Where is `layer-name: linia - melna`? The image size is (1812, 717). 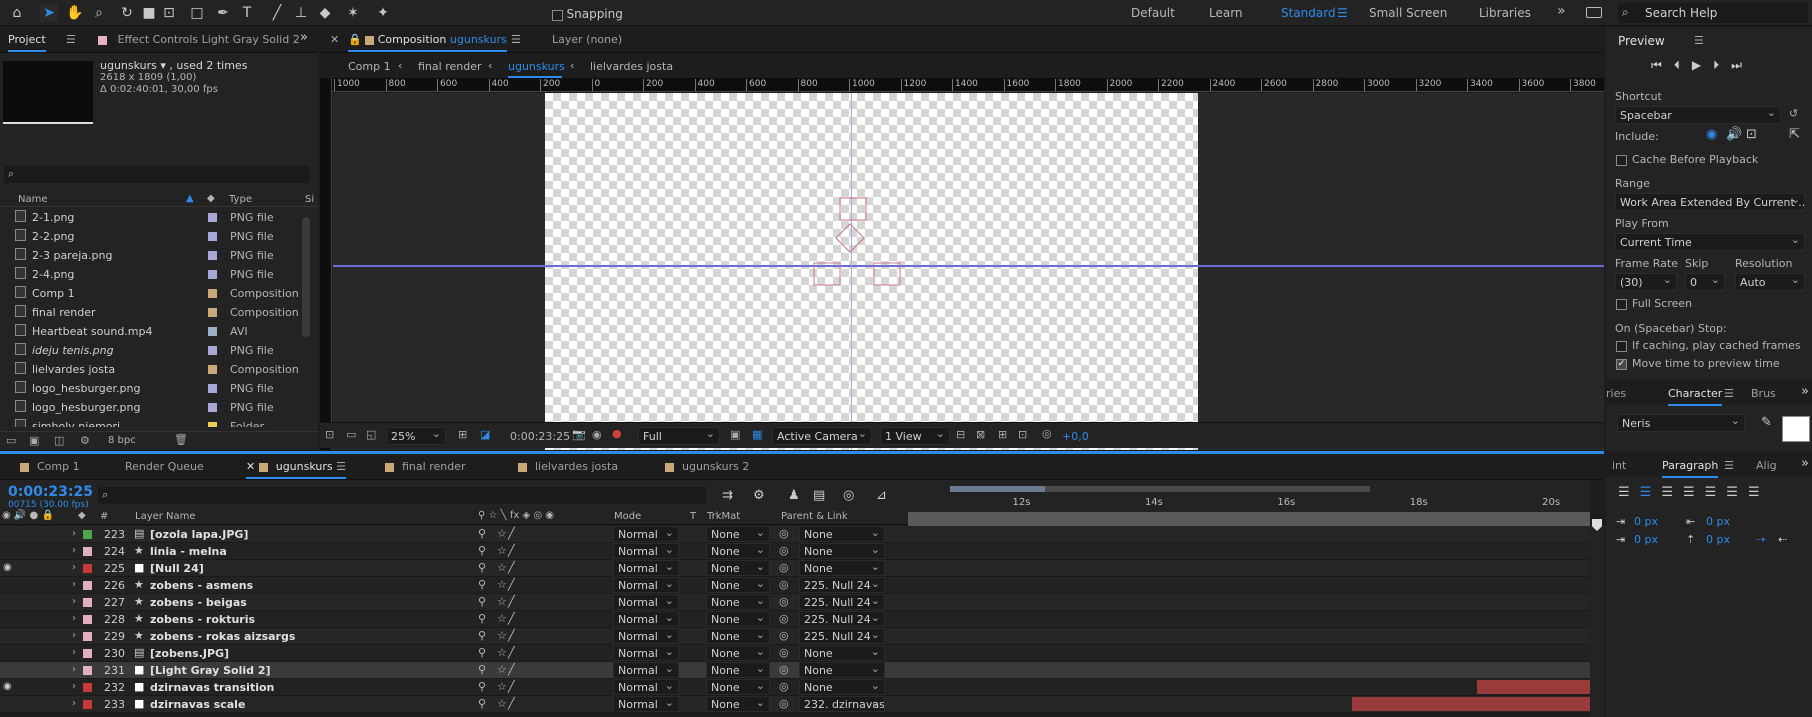 layer-name: linia - melna is located at coordinates (188, 551).